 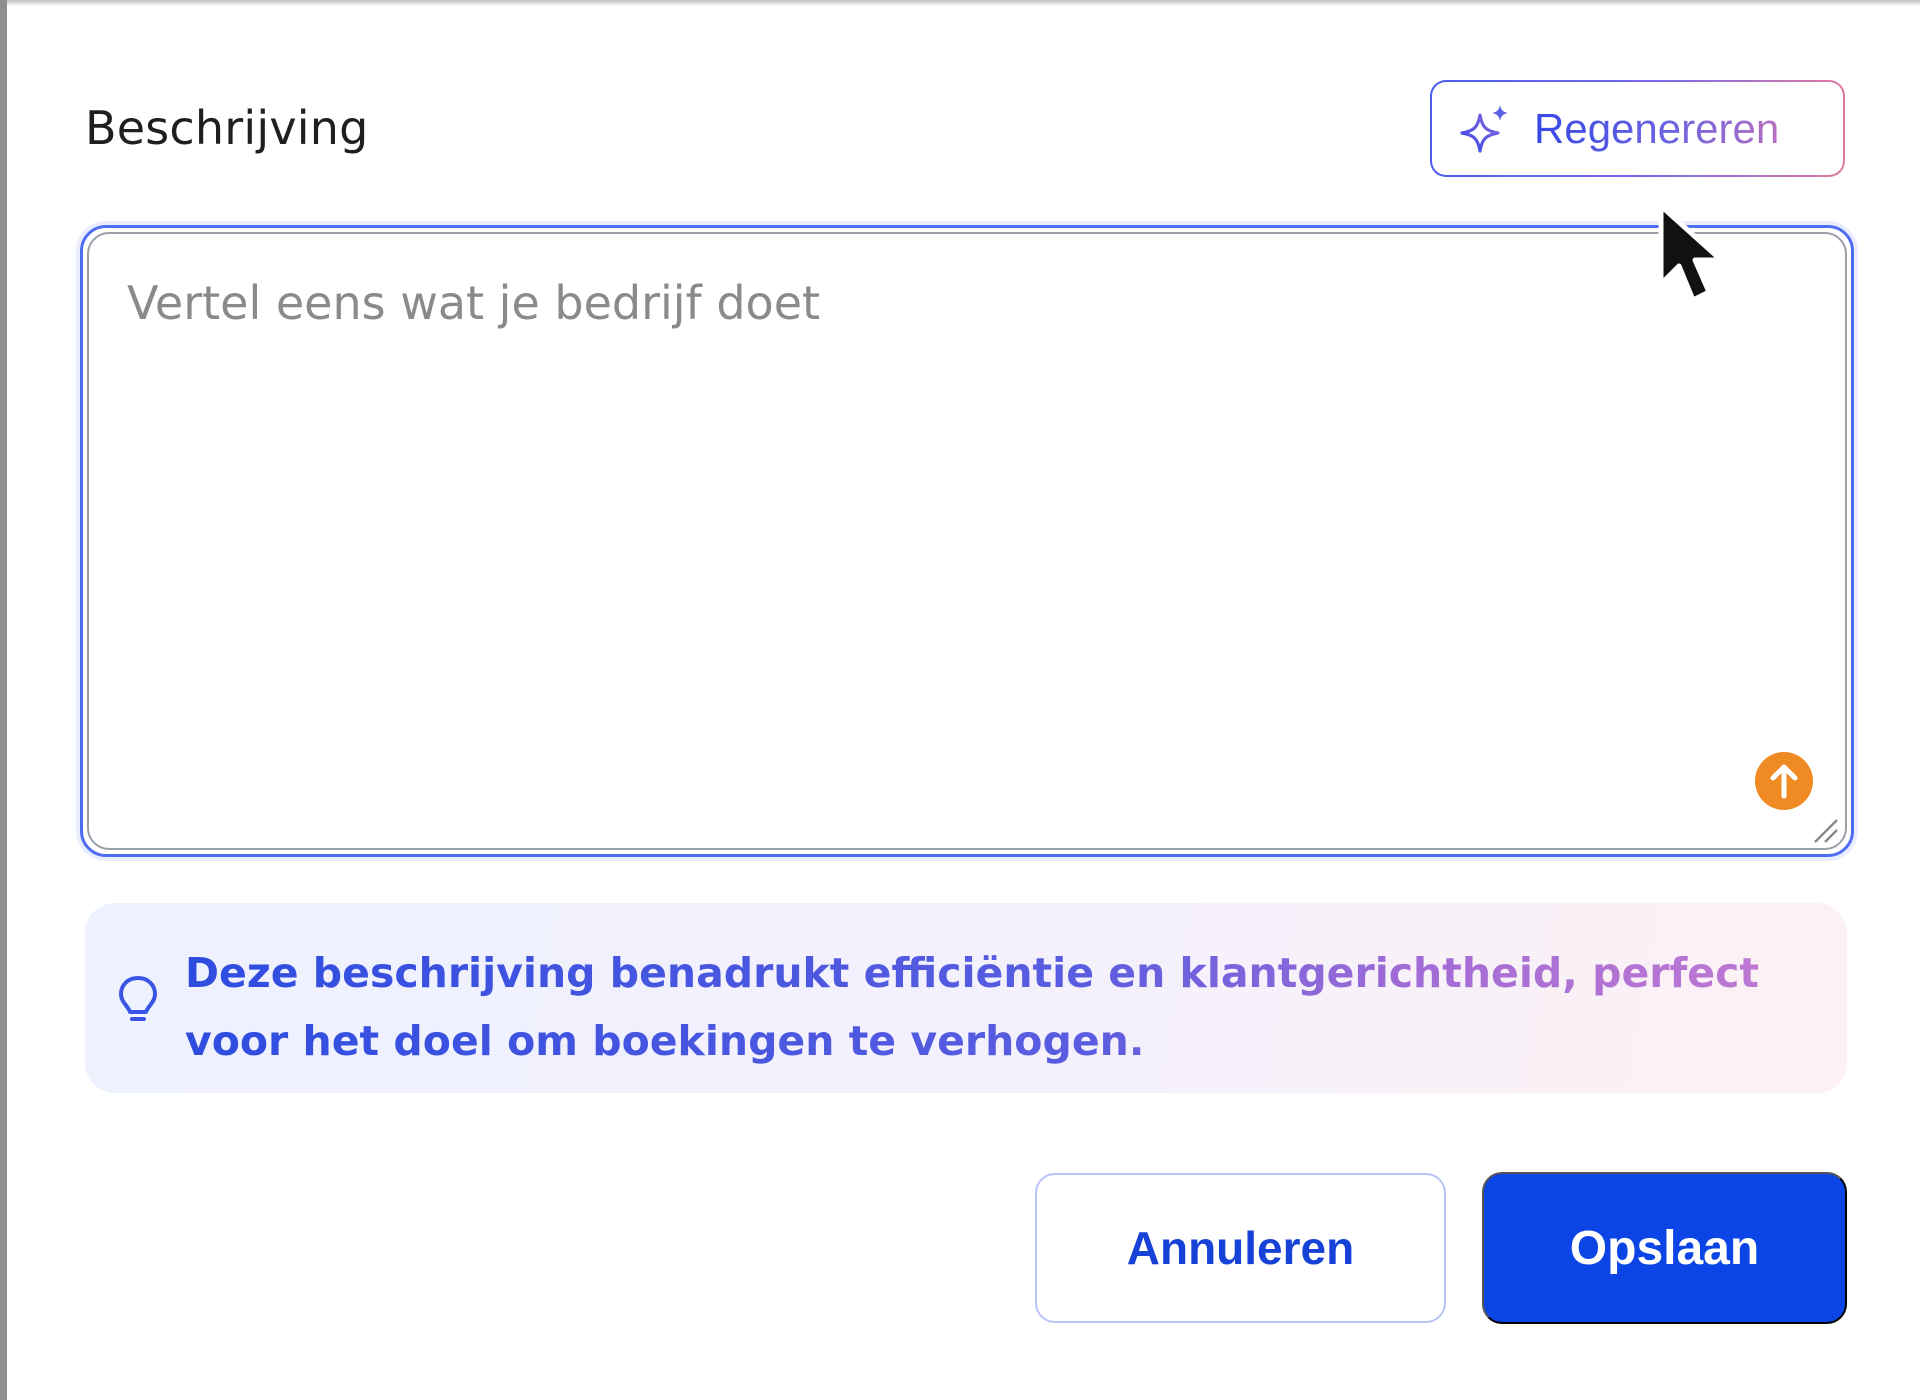 I want to click on cancel-button: Annuleren, so click(x=1240, y=1248).